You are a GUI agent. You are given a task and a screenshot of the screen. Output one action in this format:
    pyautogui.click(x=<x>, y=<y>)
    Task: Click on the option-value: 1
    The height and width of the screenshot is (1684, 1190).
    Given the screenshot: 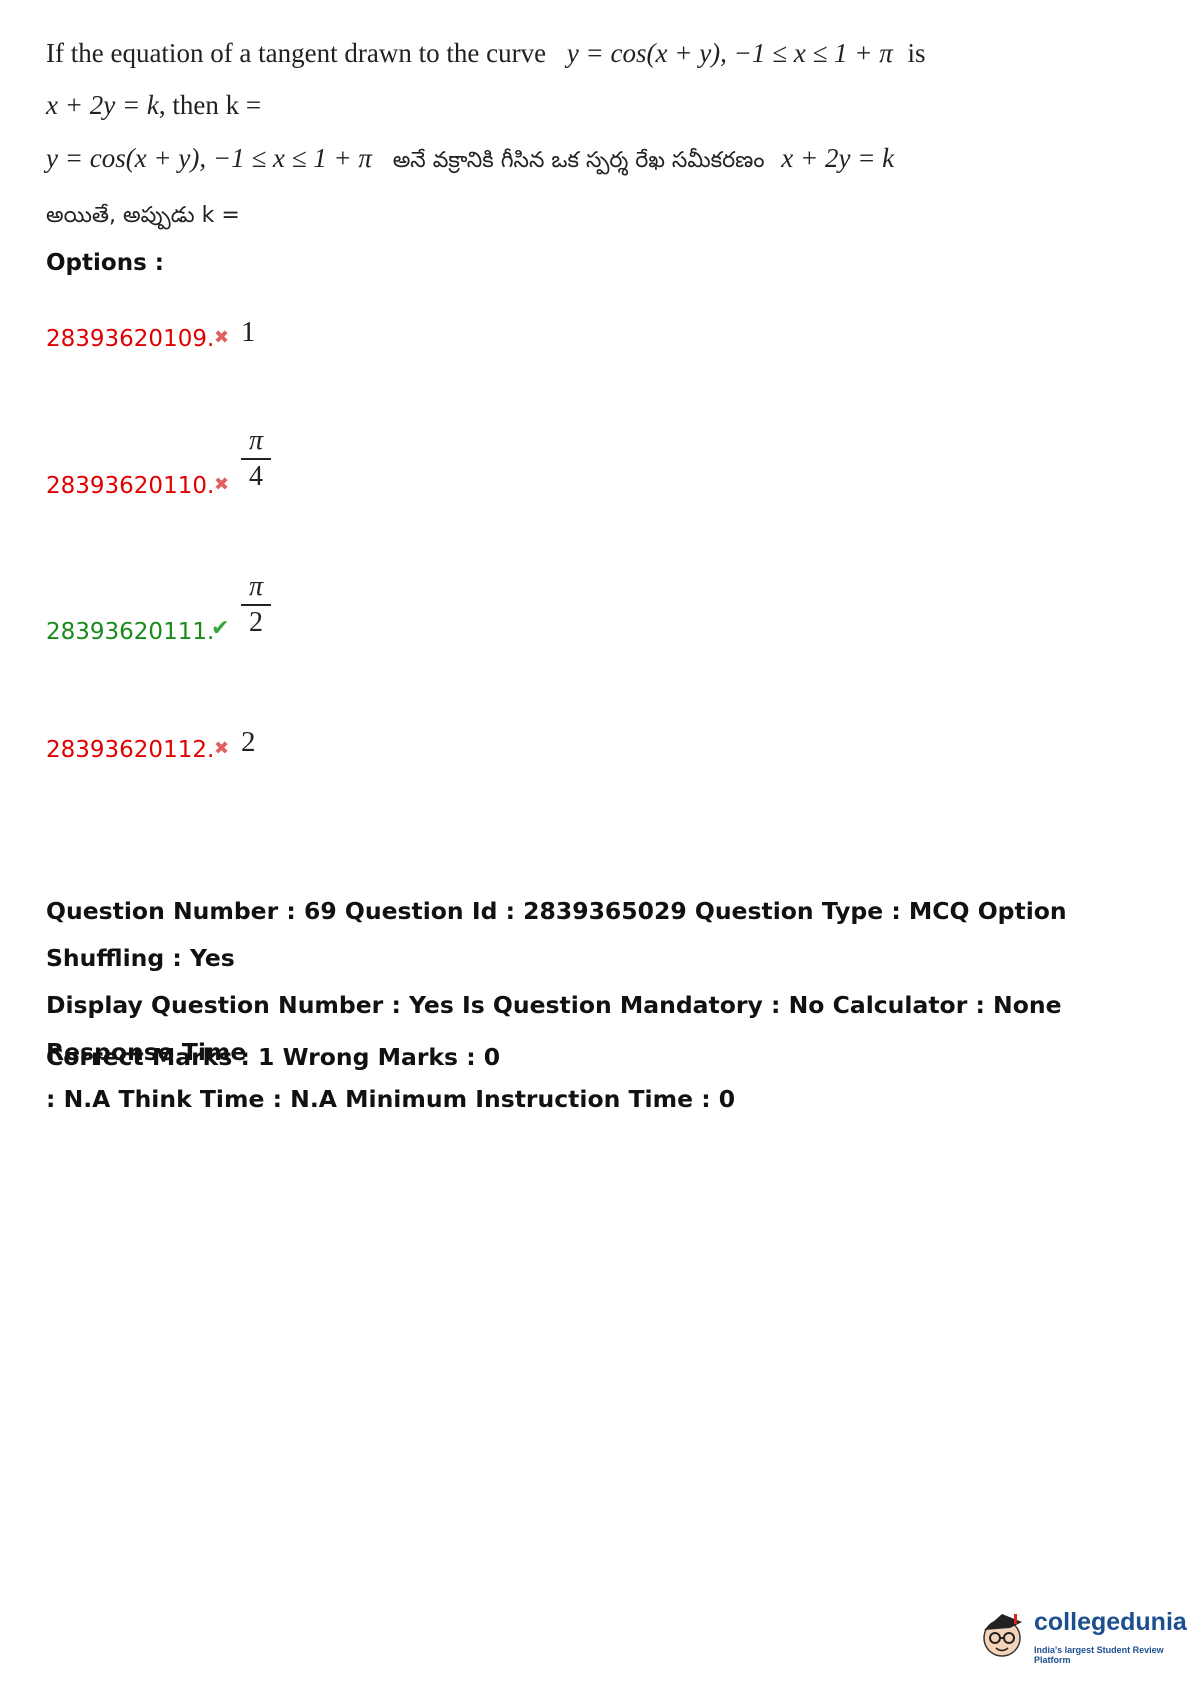 What is the action you would take?
    pyautogui.click(x=248, y=332)
    